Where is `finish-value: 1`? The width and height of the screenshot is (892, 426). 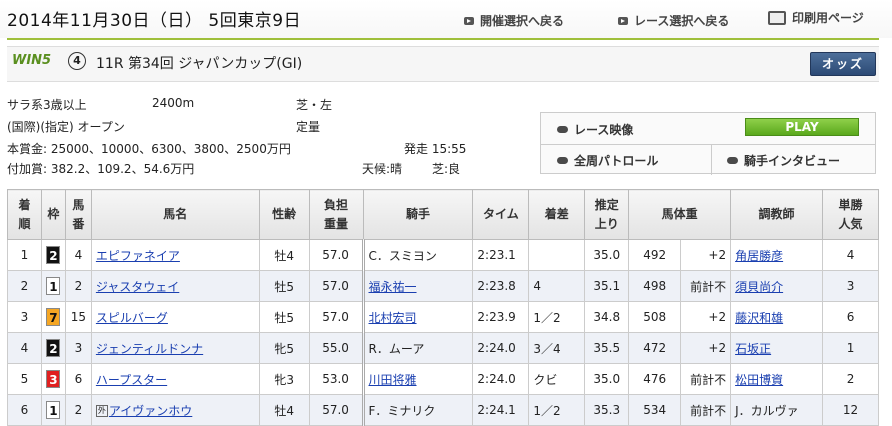
finish-value: 1 is located at coordinates (24, 255).